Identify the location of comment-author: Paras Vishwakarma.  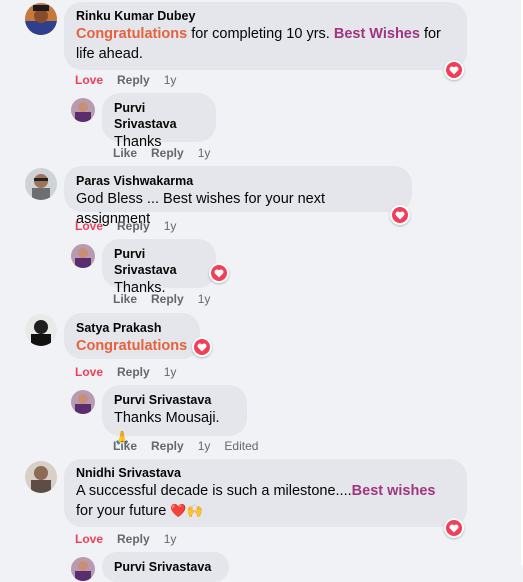
(238, 181).